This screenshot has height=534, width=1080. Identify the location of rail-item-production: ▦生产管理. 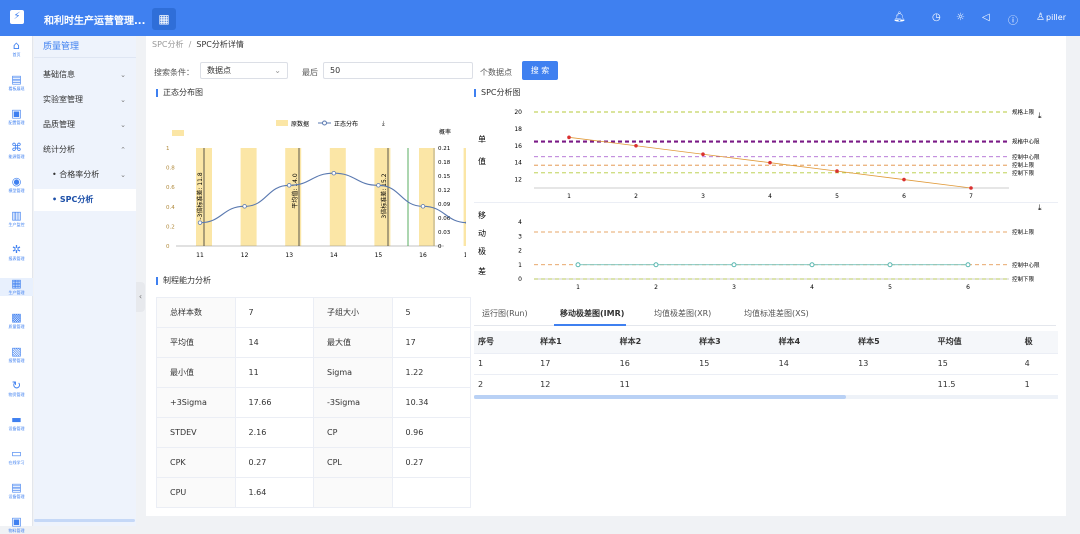
(16, 287).